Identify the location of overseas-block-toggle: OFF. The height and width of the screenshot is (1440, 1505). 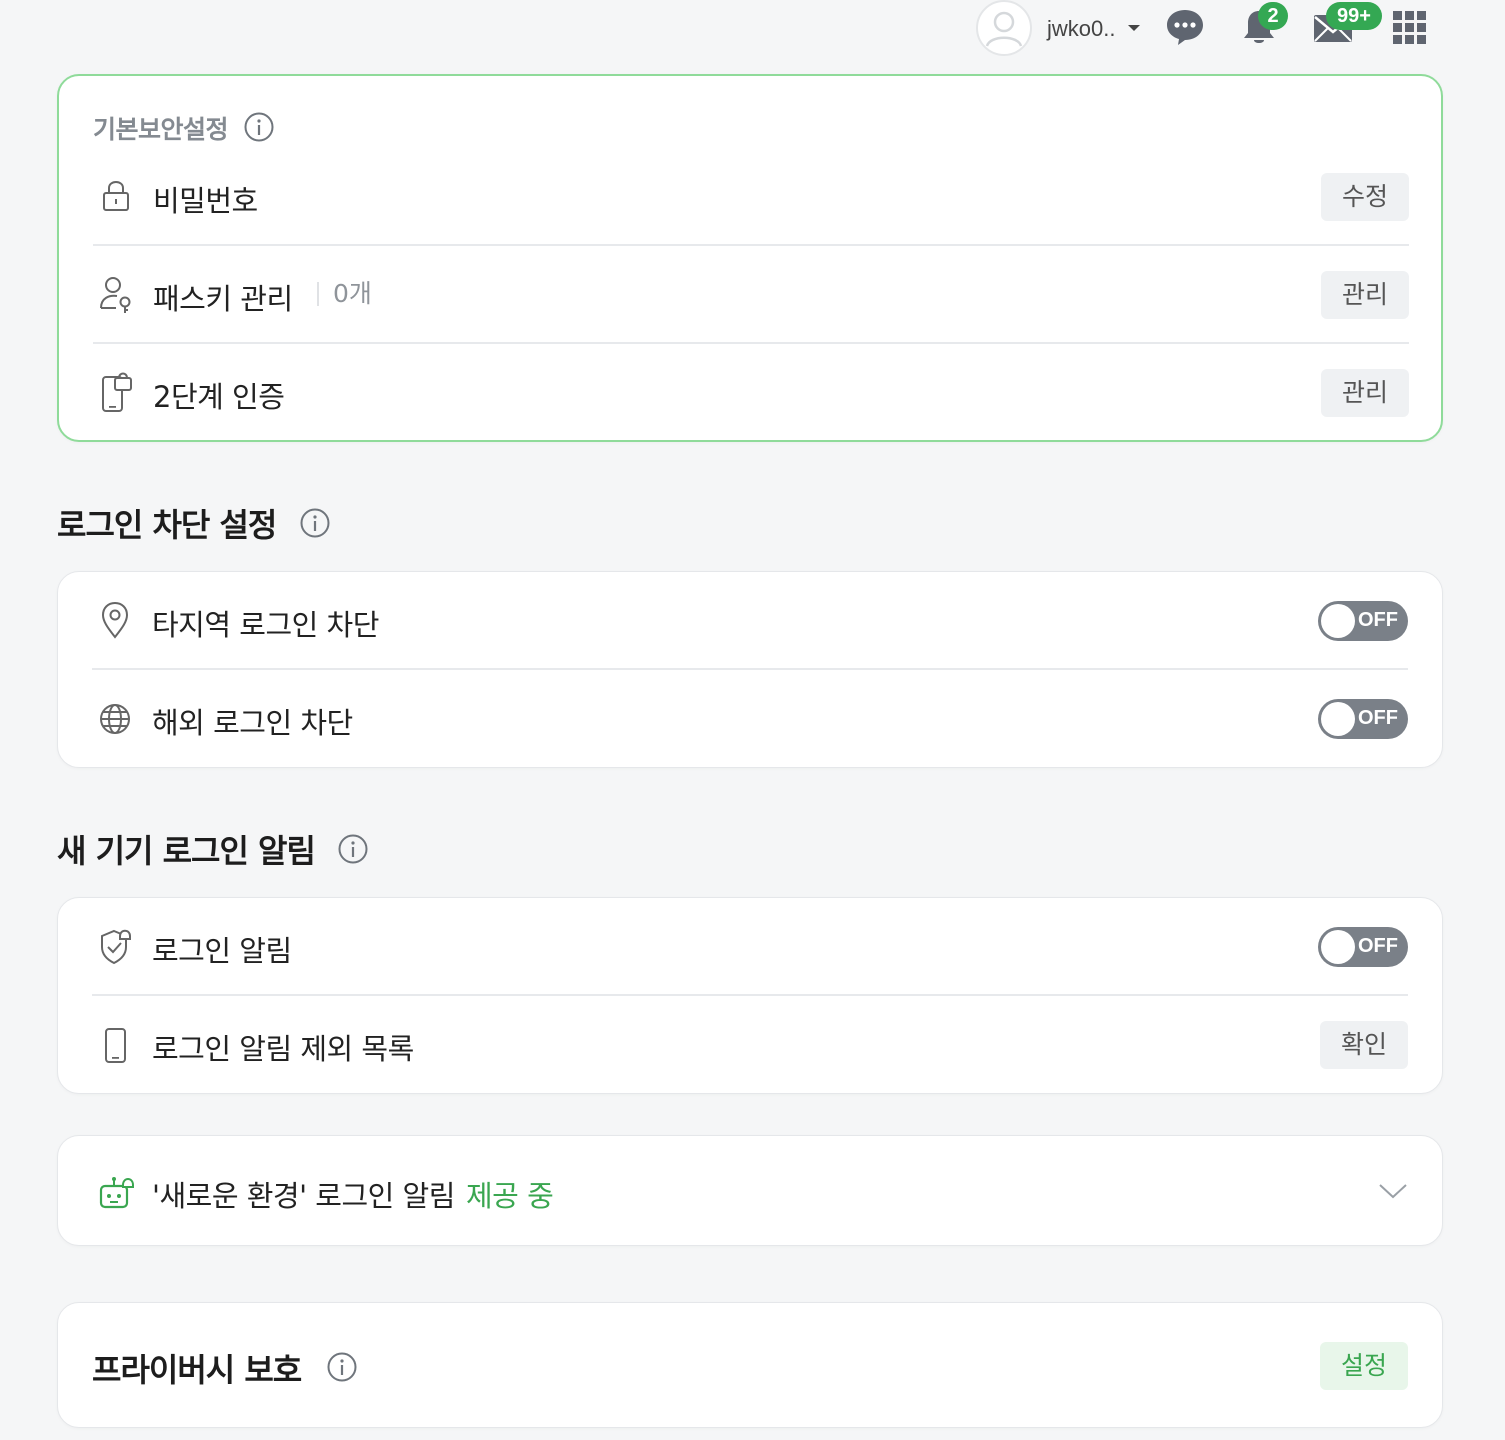
(1363, 719).